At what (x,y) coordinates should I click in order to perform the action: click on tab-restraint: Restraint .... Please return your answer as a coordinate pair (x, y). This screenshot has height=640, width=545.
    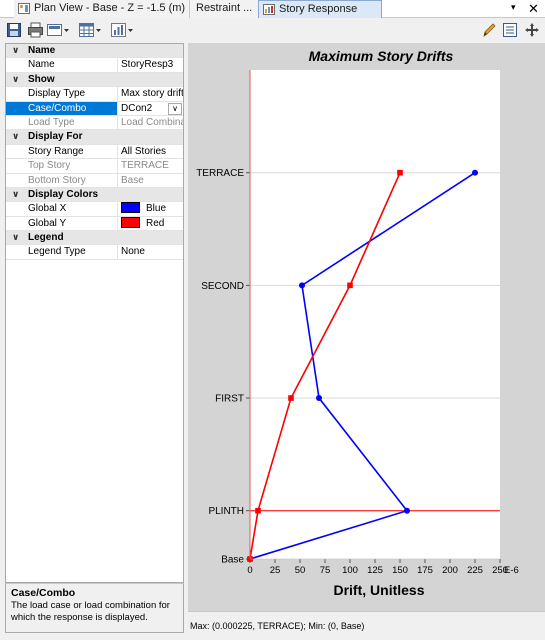
    Looking at the image, I should click on (224, 9).